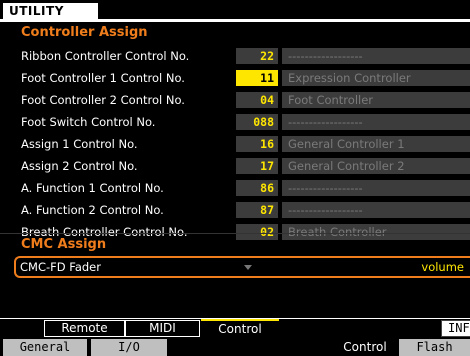  What do you see at coordinates (79, 144) in the screenshot?
I see `controller-row-label: Assign 1 Control No.` at bounding box center [79, 144].